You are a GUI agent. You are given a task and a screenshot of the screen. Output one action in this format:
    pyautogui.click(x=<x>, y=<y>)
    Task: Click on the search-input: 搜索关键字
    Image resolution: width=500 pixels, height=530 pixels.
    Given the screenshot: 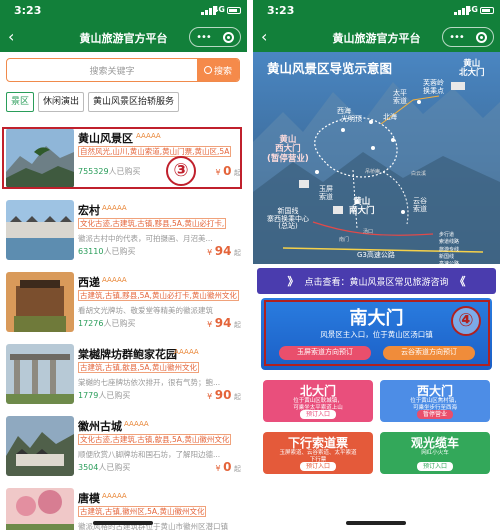 What is the action you would take?
    pyautogui.click(x=112, y=70)
    